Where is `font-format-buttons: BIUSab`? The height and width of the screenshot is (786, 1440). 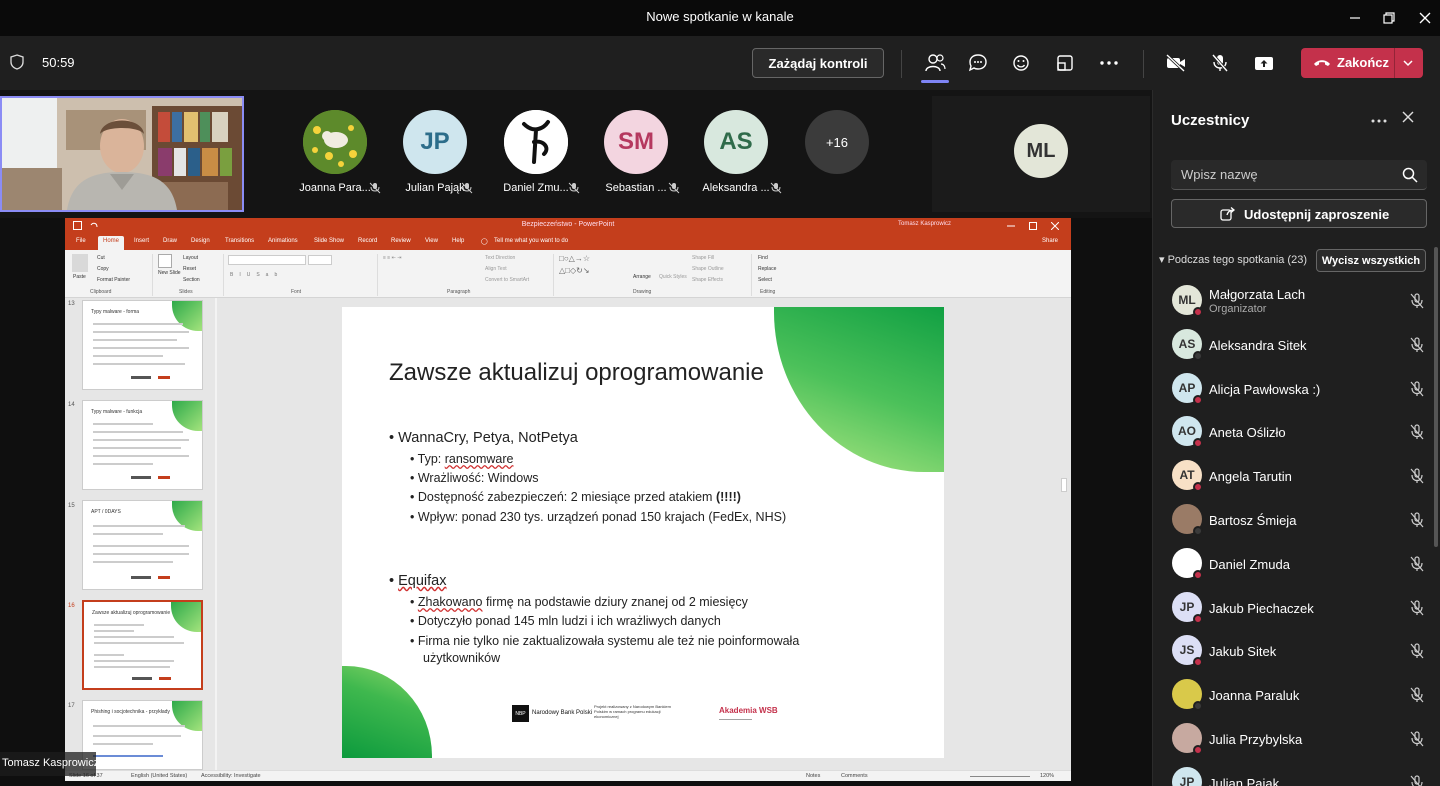
font-format-buttons: BIUSab is located at coordinates (256, 275).